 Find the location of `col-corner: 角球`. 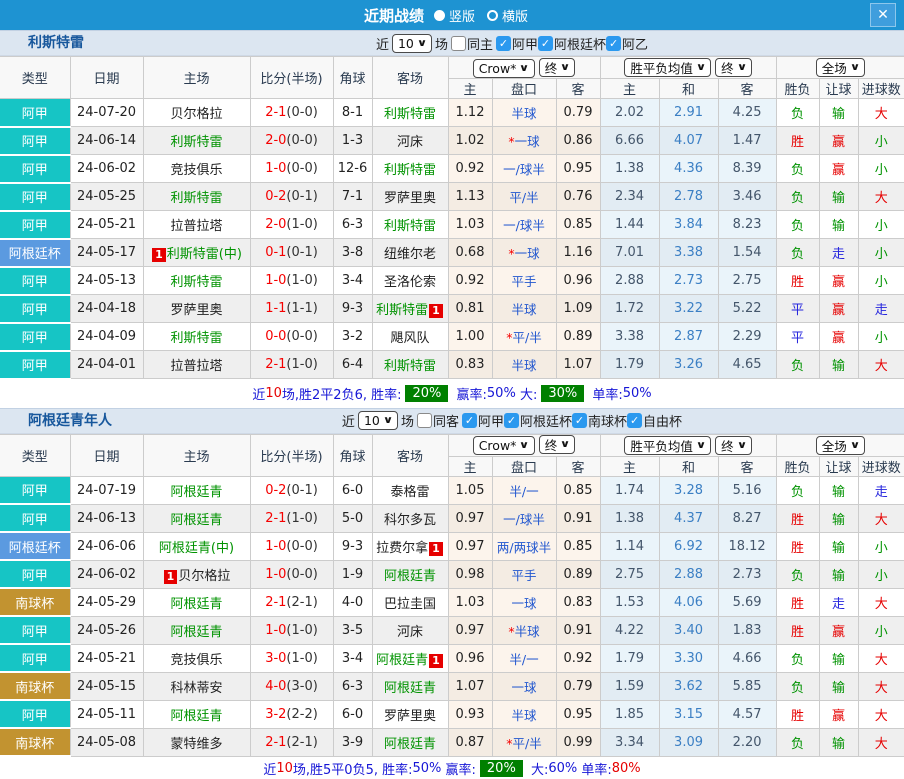

col-corner: 角球 is located at coordinates (352, 455).